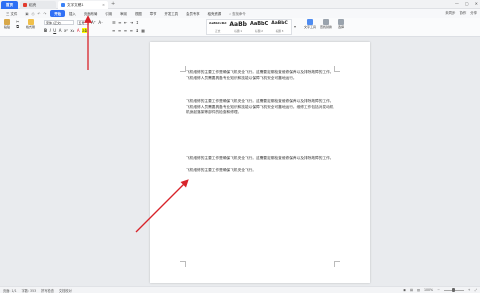 The image size is (480, 293). I want to click on copy-icon: ⧉, so click(17, 26).